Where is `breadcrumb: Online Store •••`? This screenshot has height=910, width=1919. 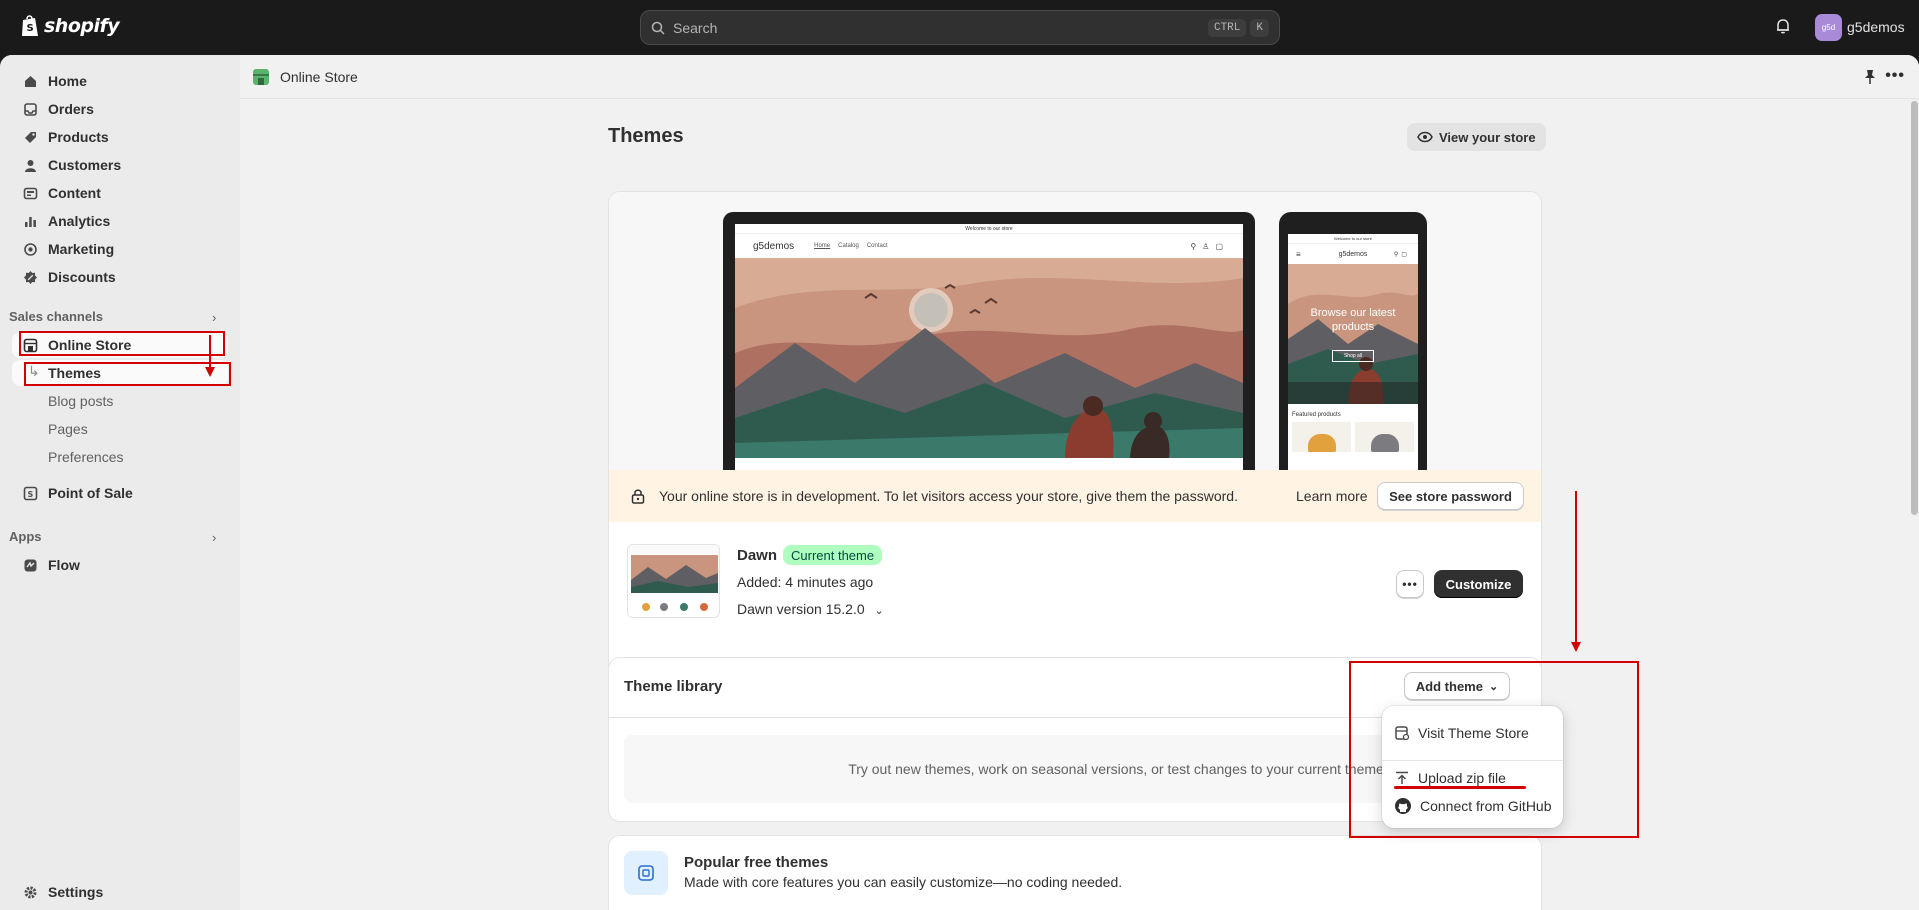 breadcrumb: Online Store ••• is located at coordinates (1079, 77).